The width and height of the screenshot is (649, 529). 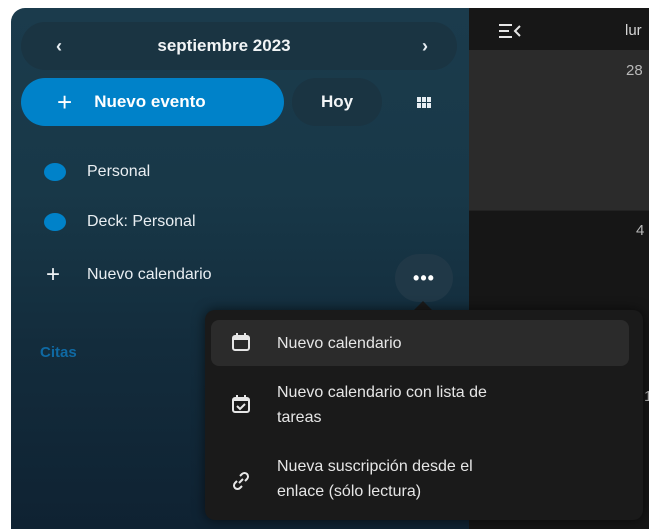 What do you see at coordinates (241, 404) in the screenshot?
I see `calendar-check-icon` at bounding box center [241, 404].